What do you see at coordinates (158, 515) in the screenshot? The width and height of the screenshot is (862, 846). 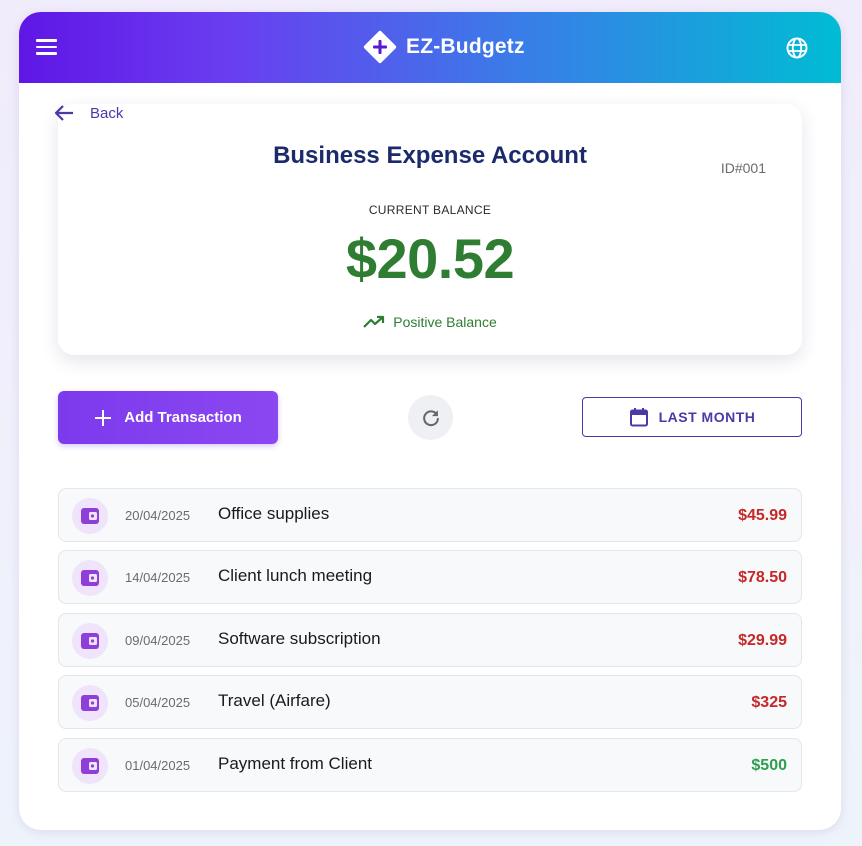 I see `transaction-date: 20/04/2025` at bounding box center [158, 515].